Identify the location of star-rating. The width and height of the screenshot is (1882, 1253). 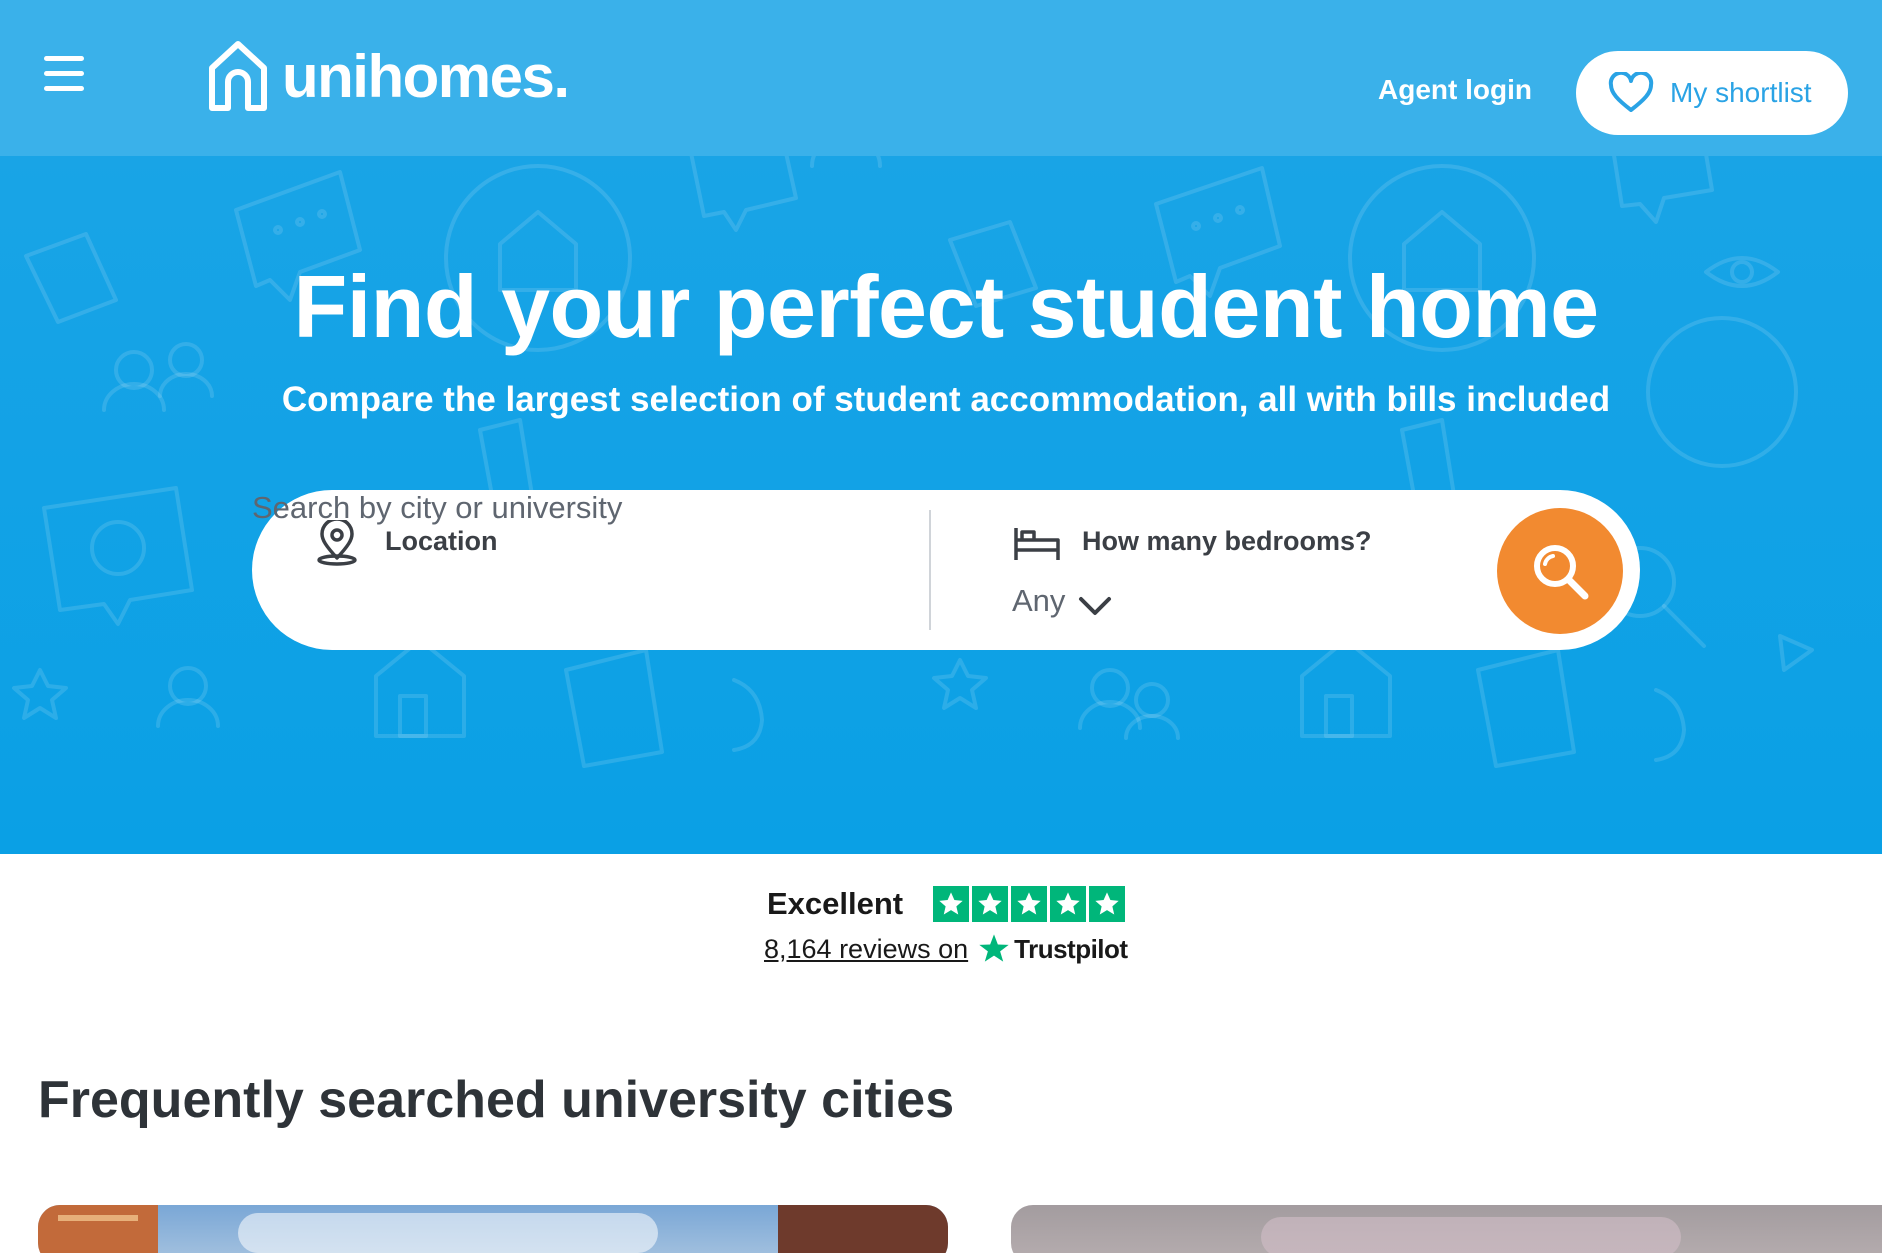
(1029, 904).